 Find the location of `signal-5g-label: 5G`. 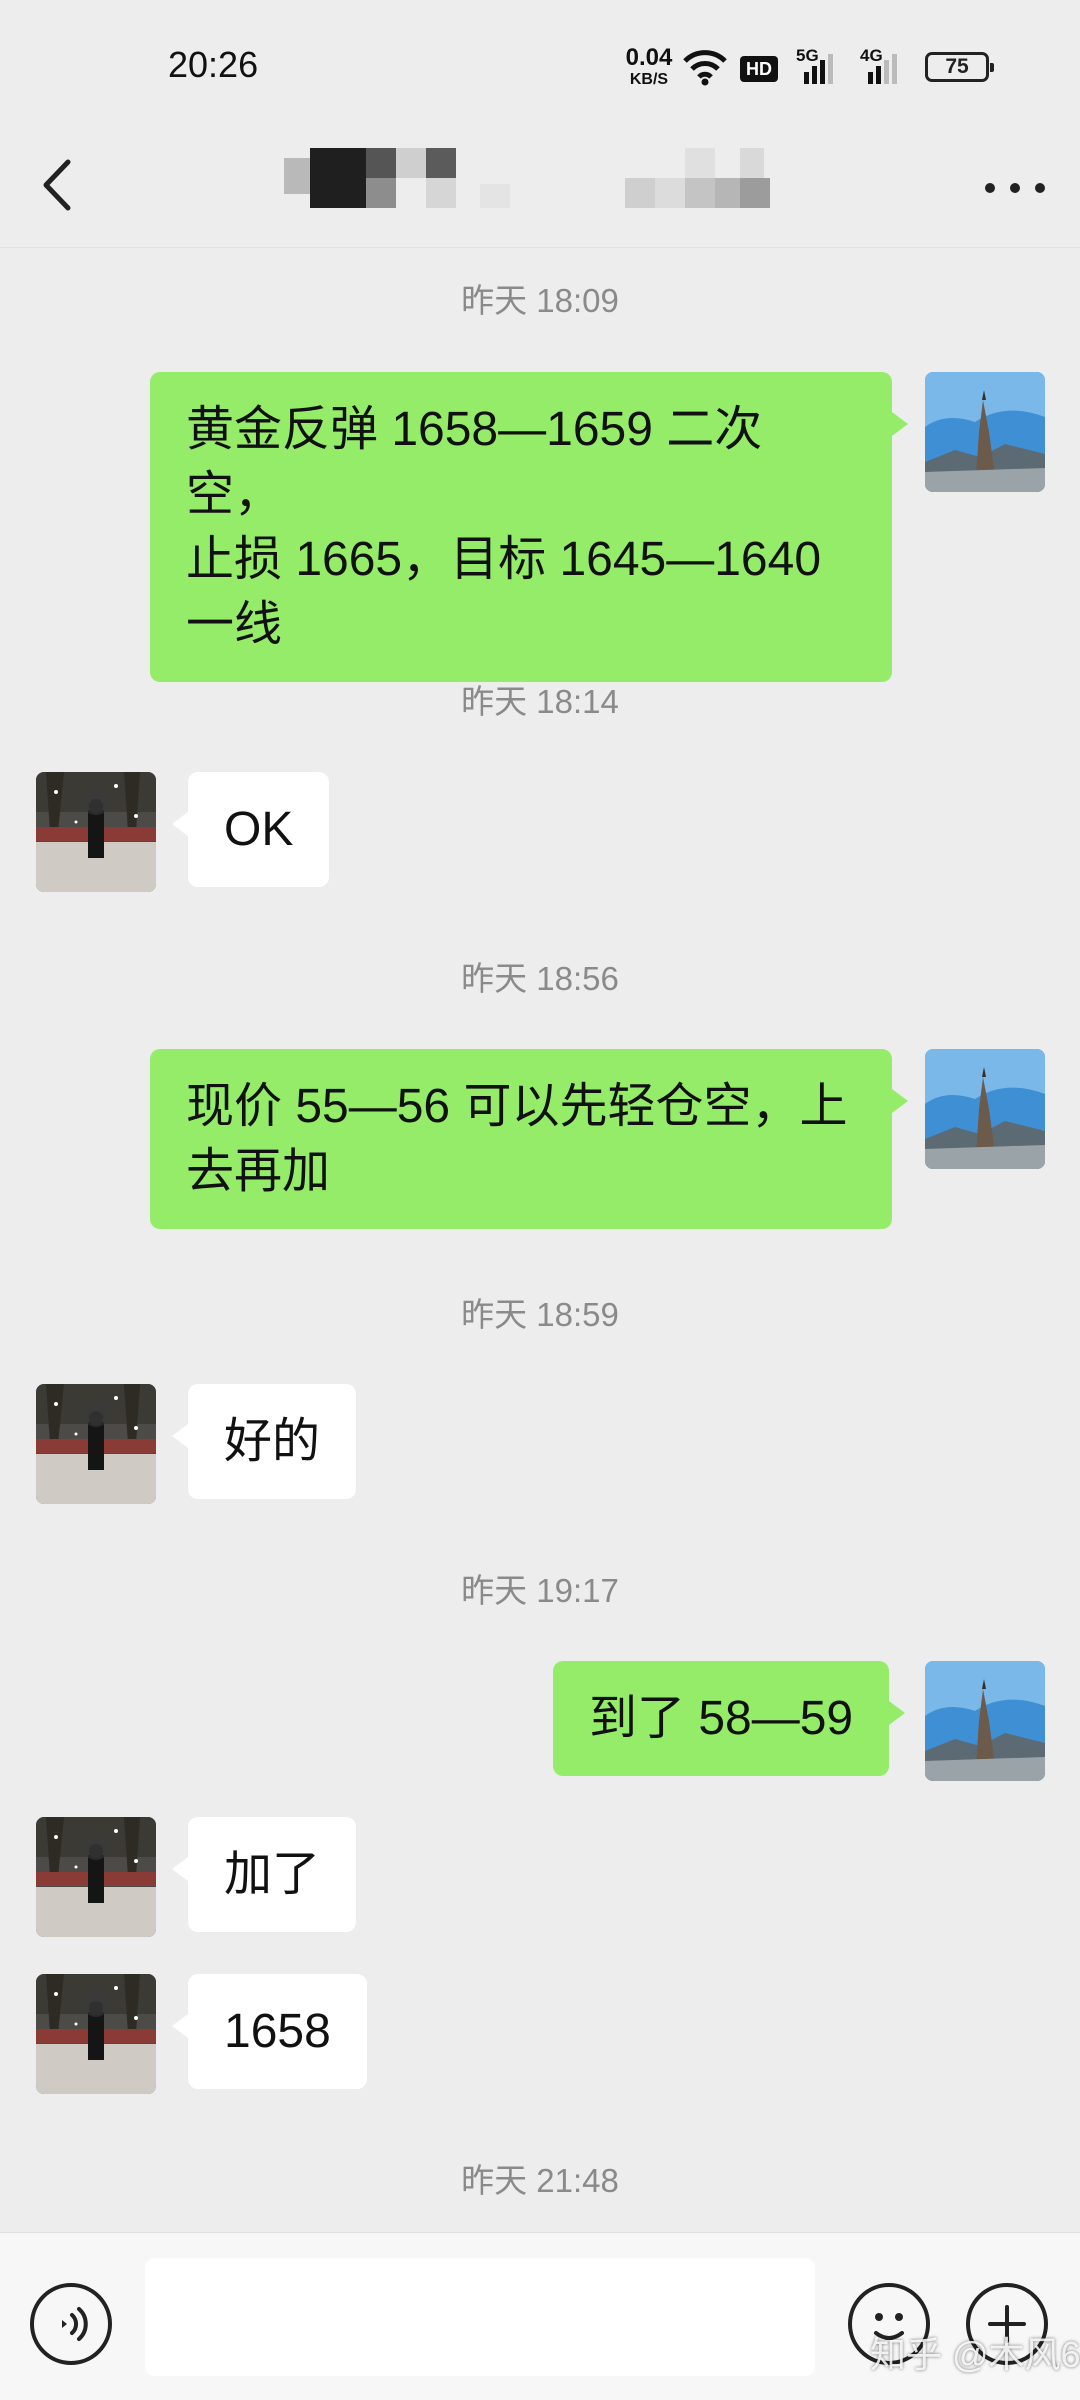

signal-5g-label: 5G is located at coordinates (807, 55).